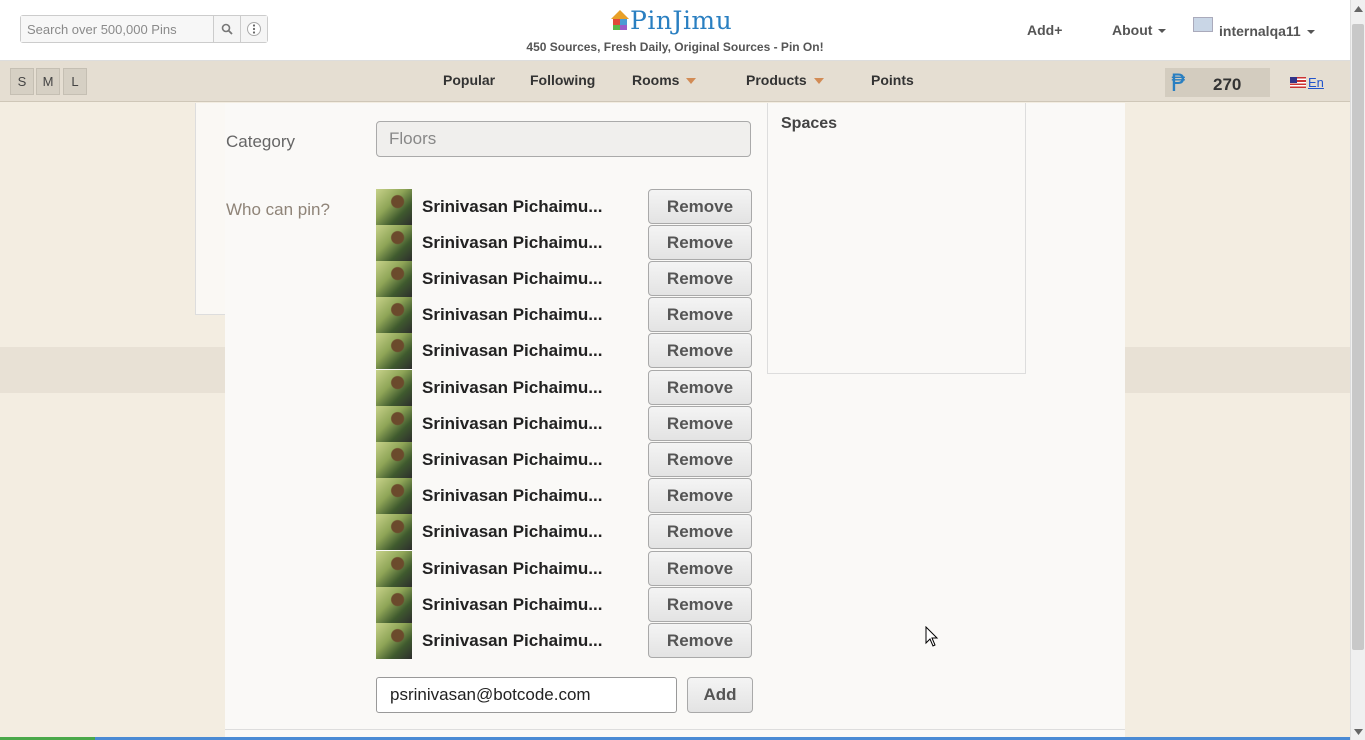 Image resolution: width=1365 pixels, height=740 pixels. What do you see at coordinates (720, 695) in the screenshot?
I see `add-pinner-button: Add` at bounding box center [720, 695].